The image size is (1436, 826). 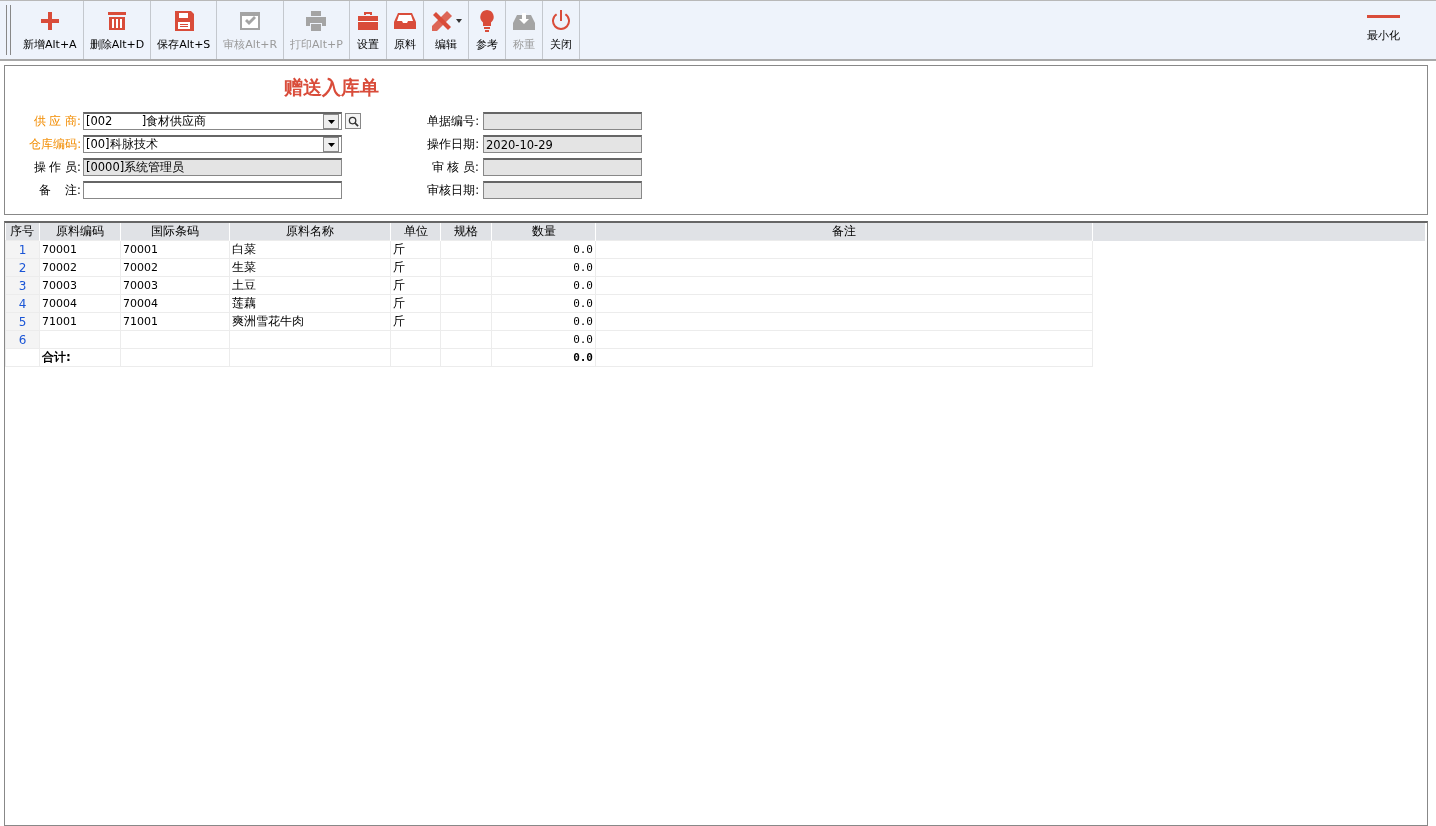 What do you see at coordinates (1383, 16) in the screenshot?
I see `minimize-icon` at bounding box center [1383, 16].